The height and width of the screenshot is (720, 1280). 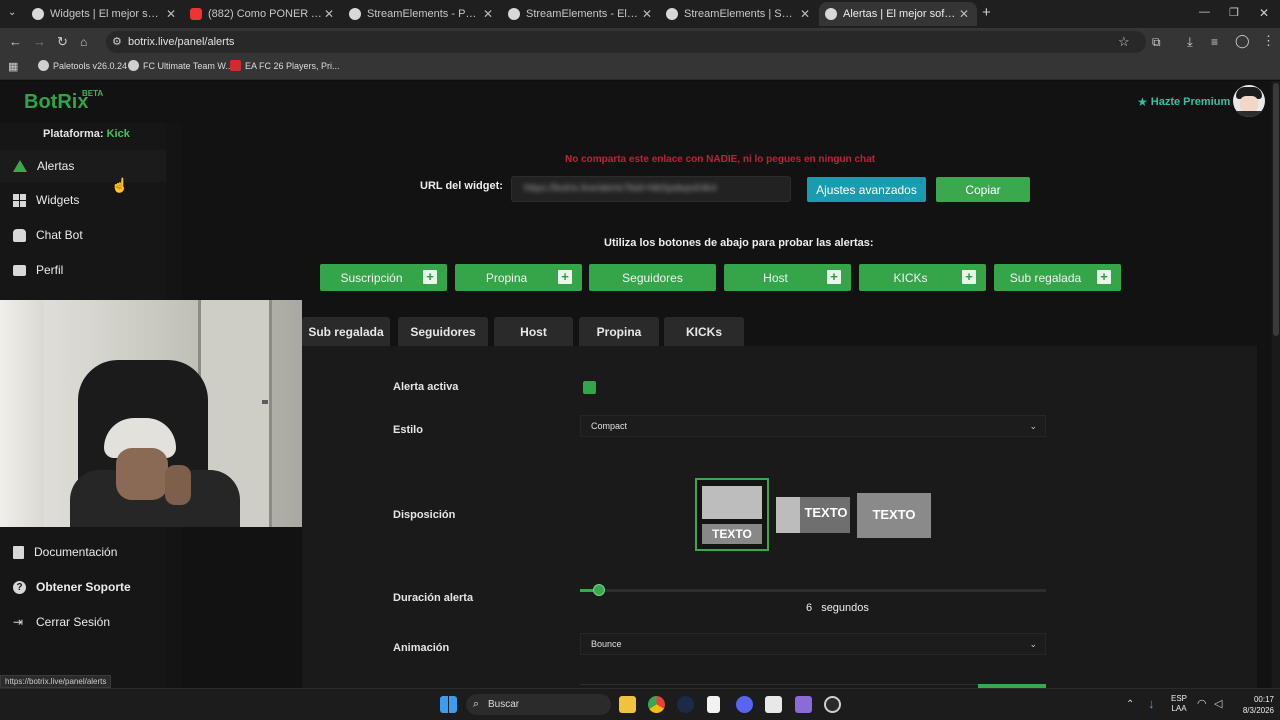 I want to click on duration-value: 6, so click(x=809, y=608).